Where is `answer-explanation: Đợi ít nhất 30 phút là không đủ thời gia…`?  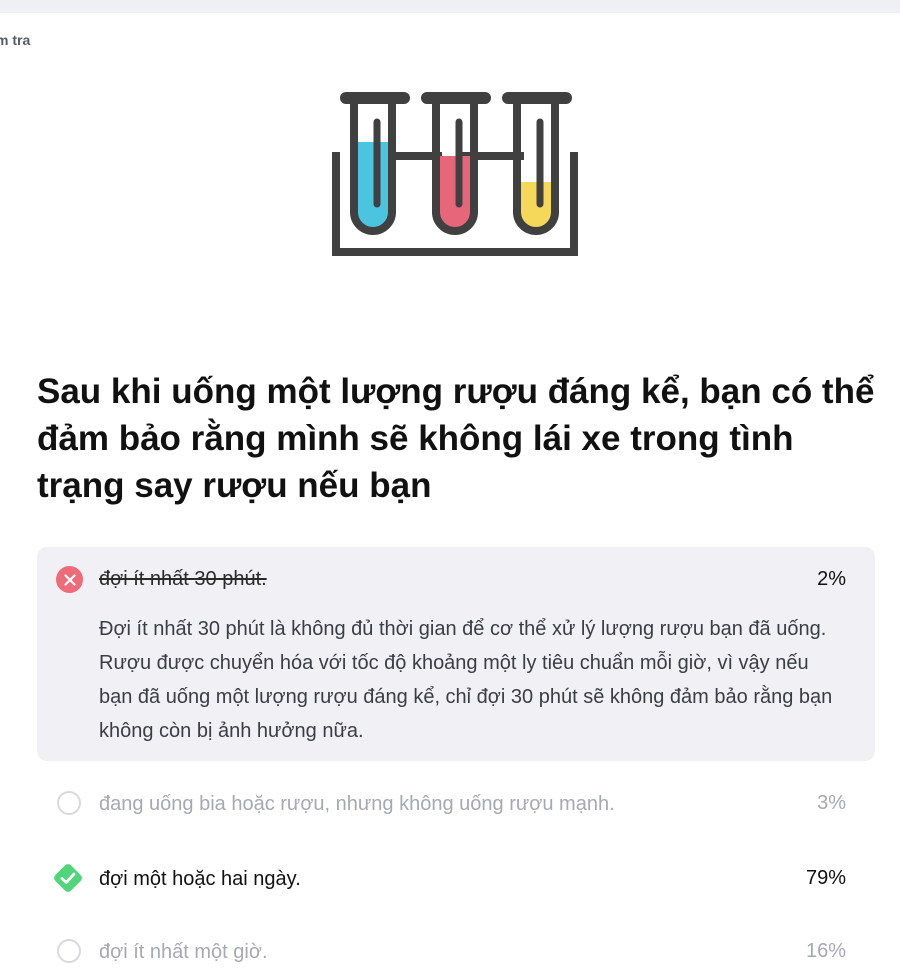
answer-explanation: Đợi ít nhất 30 phút là không đủ thời gia… is located at coordinates (466, 680).